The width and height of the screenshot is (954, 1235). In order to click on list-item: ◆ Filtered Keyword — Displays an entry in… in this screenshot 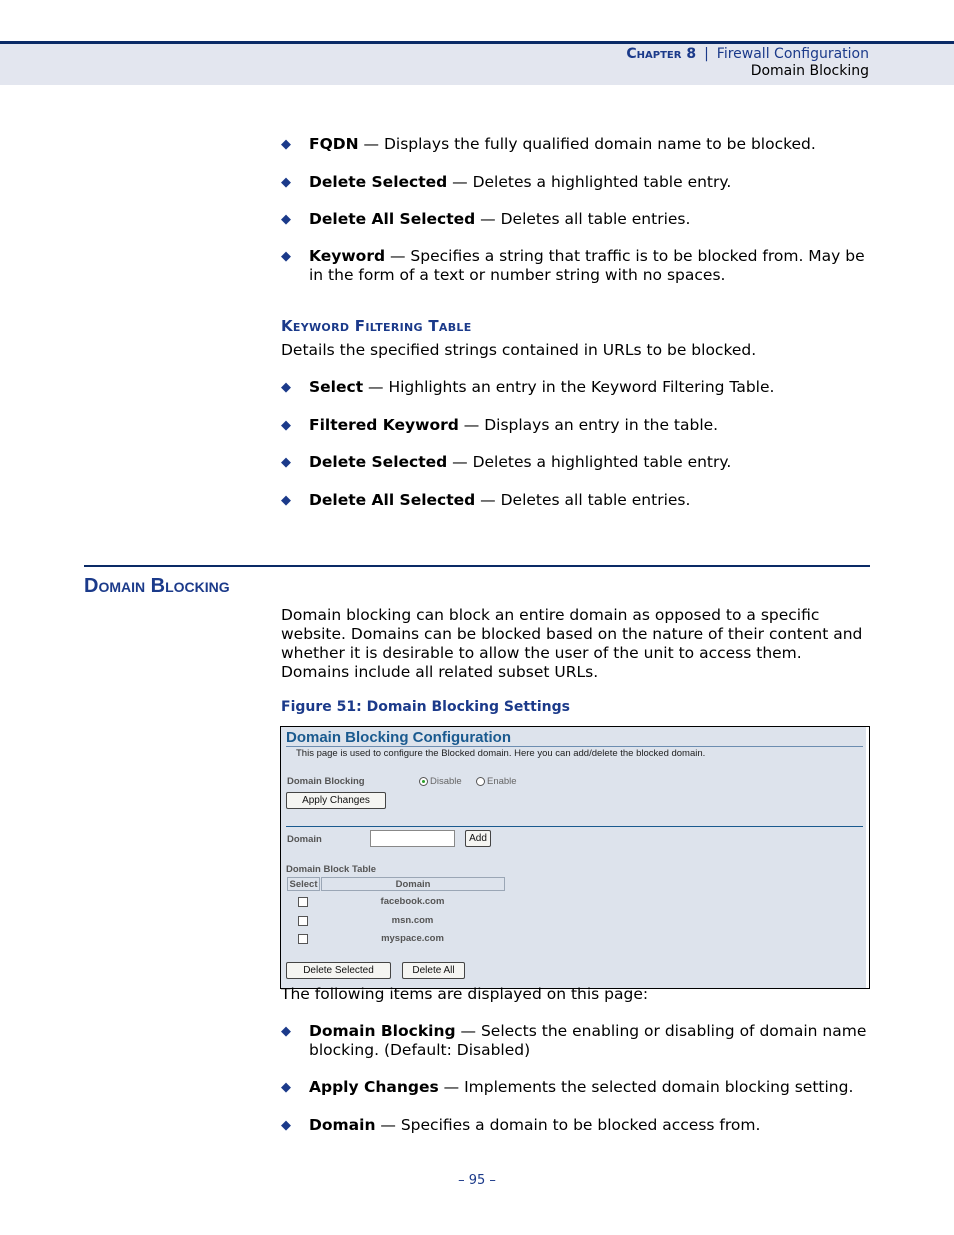, I will do `click(576, 425)`.